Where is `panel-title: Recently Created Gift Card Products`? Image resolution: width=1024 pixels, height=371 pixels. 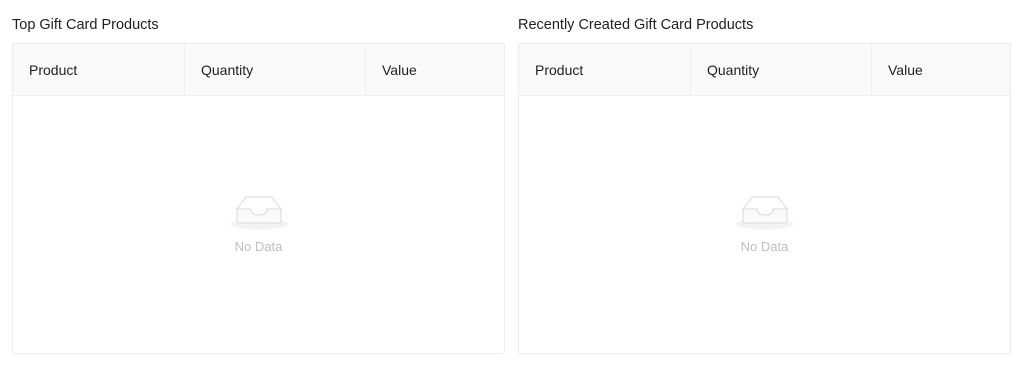 panel-title: Recently Created Gift Card Products is located at coordinates (636, 25).